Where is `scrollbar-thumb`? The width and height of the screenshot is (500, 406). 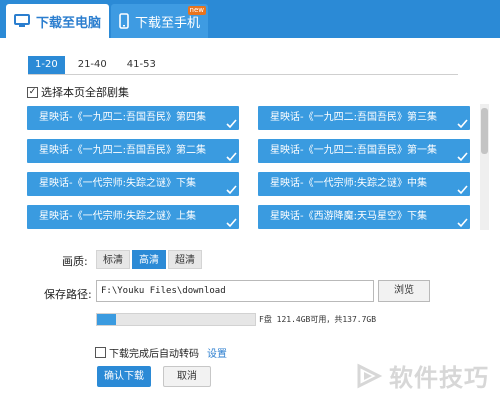 scrollbar-thumb is located at coordinates (484, 131).